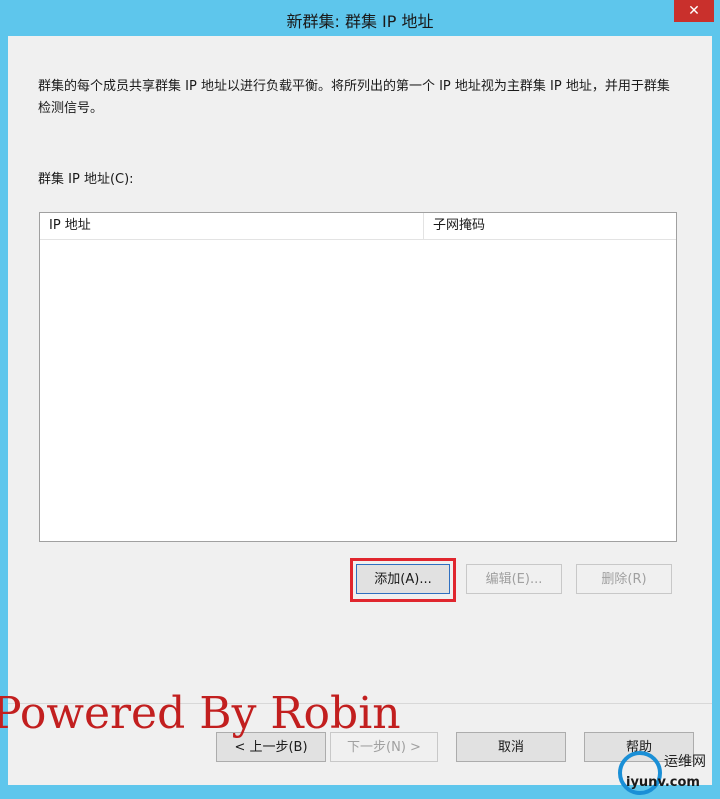 Image resolution: width=720 pixels, height=799 pixels. I want to click on delete-button: 删除(R), so click(624, 579).